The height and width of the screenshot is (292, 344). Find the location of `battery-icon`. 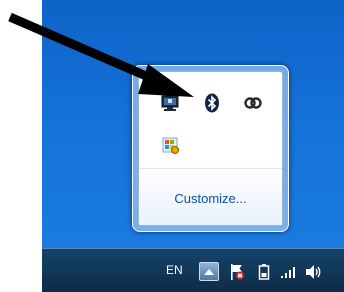

battery-icon is located at coordinates (264, 272).